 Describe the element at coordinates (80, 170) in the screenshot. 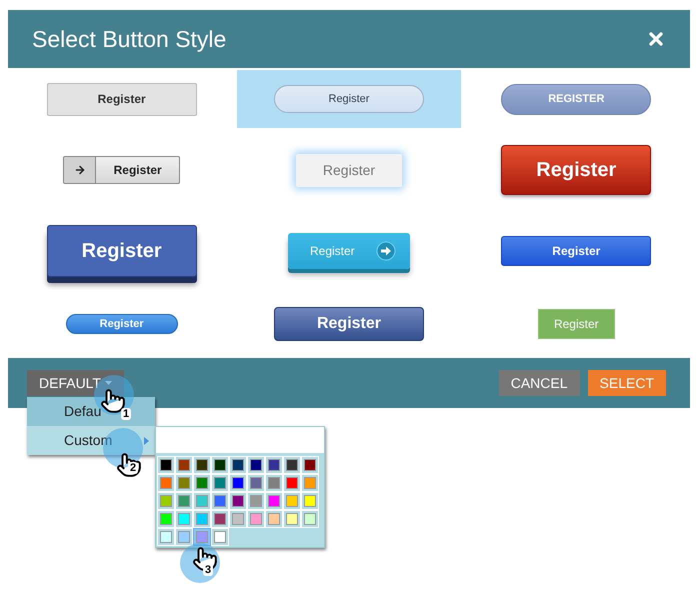

I see `arrow-icon` at that location.